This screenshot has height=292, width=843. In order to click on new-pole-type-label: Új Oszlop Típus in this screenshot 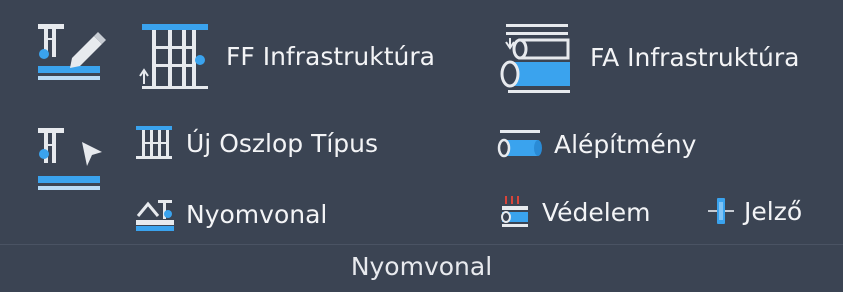, I will do `click(282, 143)`.